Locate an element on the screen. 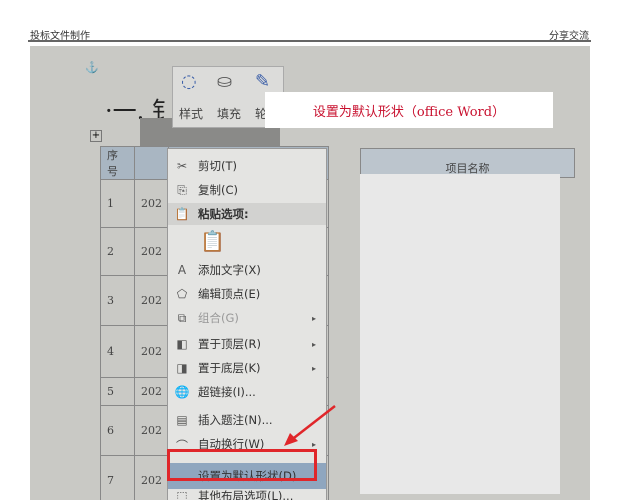 This screenshot has height=500, width=619. menu-item: ✂ 剪切(T) is located at coordinates (247, 166).